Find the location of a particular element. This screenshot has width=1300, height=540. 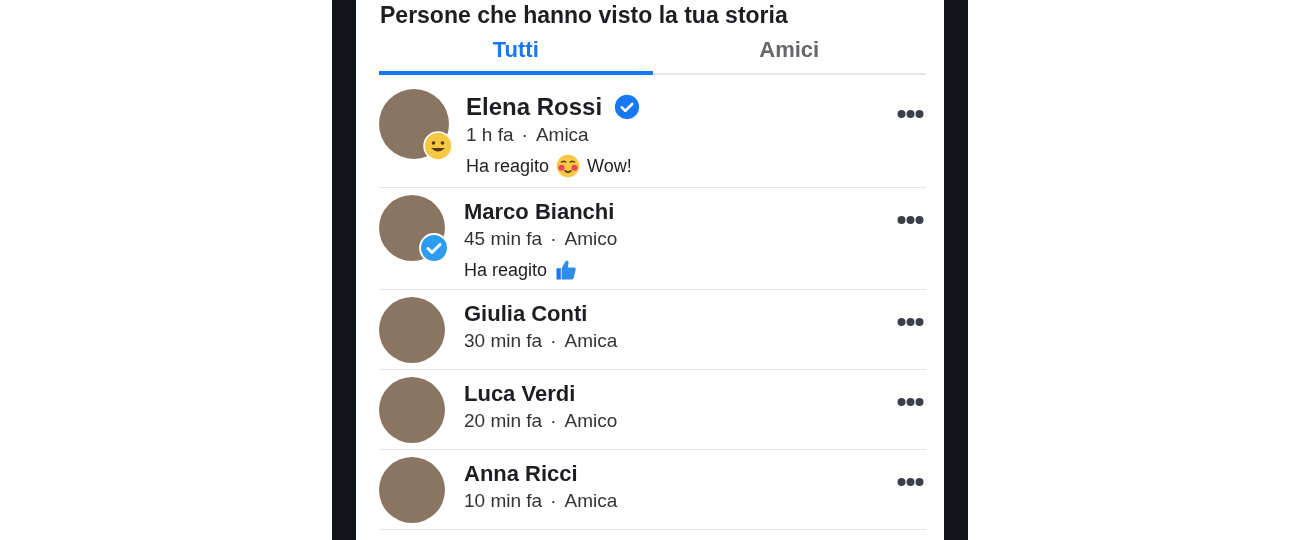

smiley-icon is located at coordinates (438, 146).